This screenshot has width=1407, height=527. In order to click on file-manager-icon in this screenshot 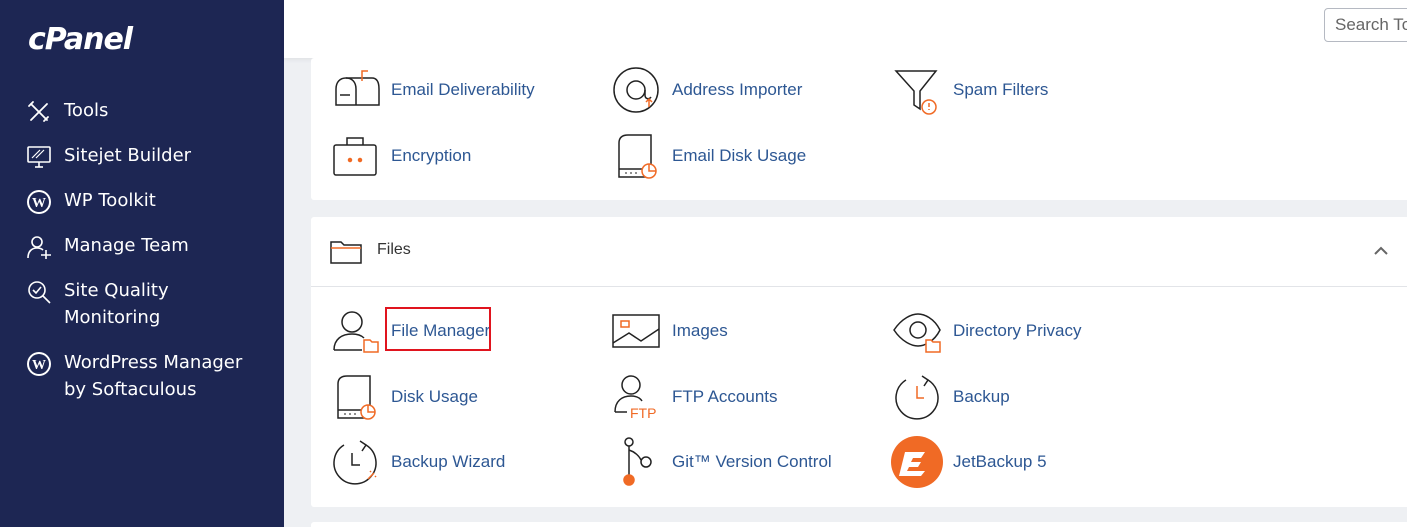, I will do `click(355, 331)`.